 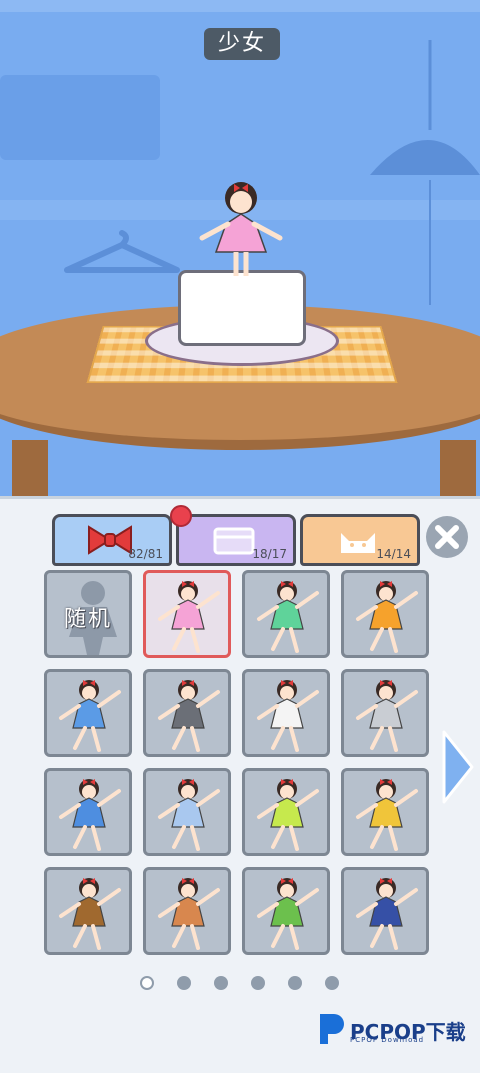 What do you see at coordinates (189, 716) in the screenshot?
I see `gray-dress-glasses-icon` at bounding box center [189, 716].